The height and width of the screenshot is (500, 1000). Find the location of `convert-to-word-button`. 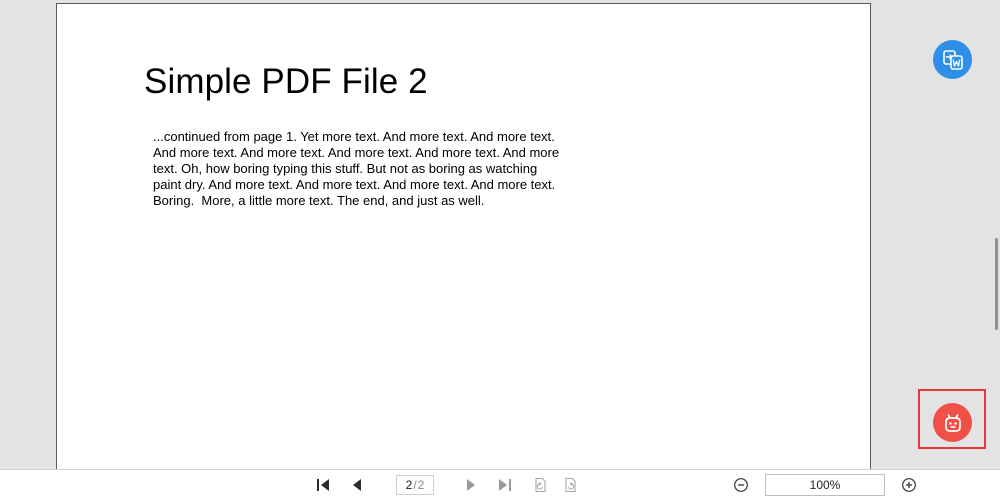

convert-to-word-button is located at coordinates (952, 59).